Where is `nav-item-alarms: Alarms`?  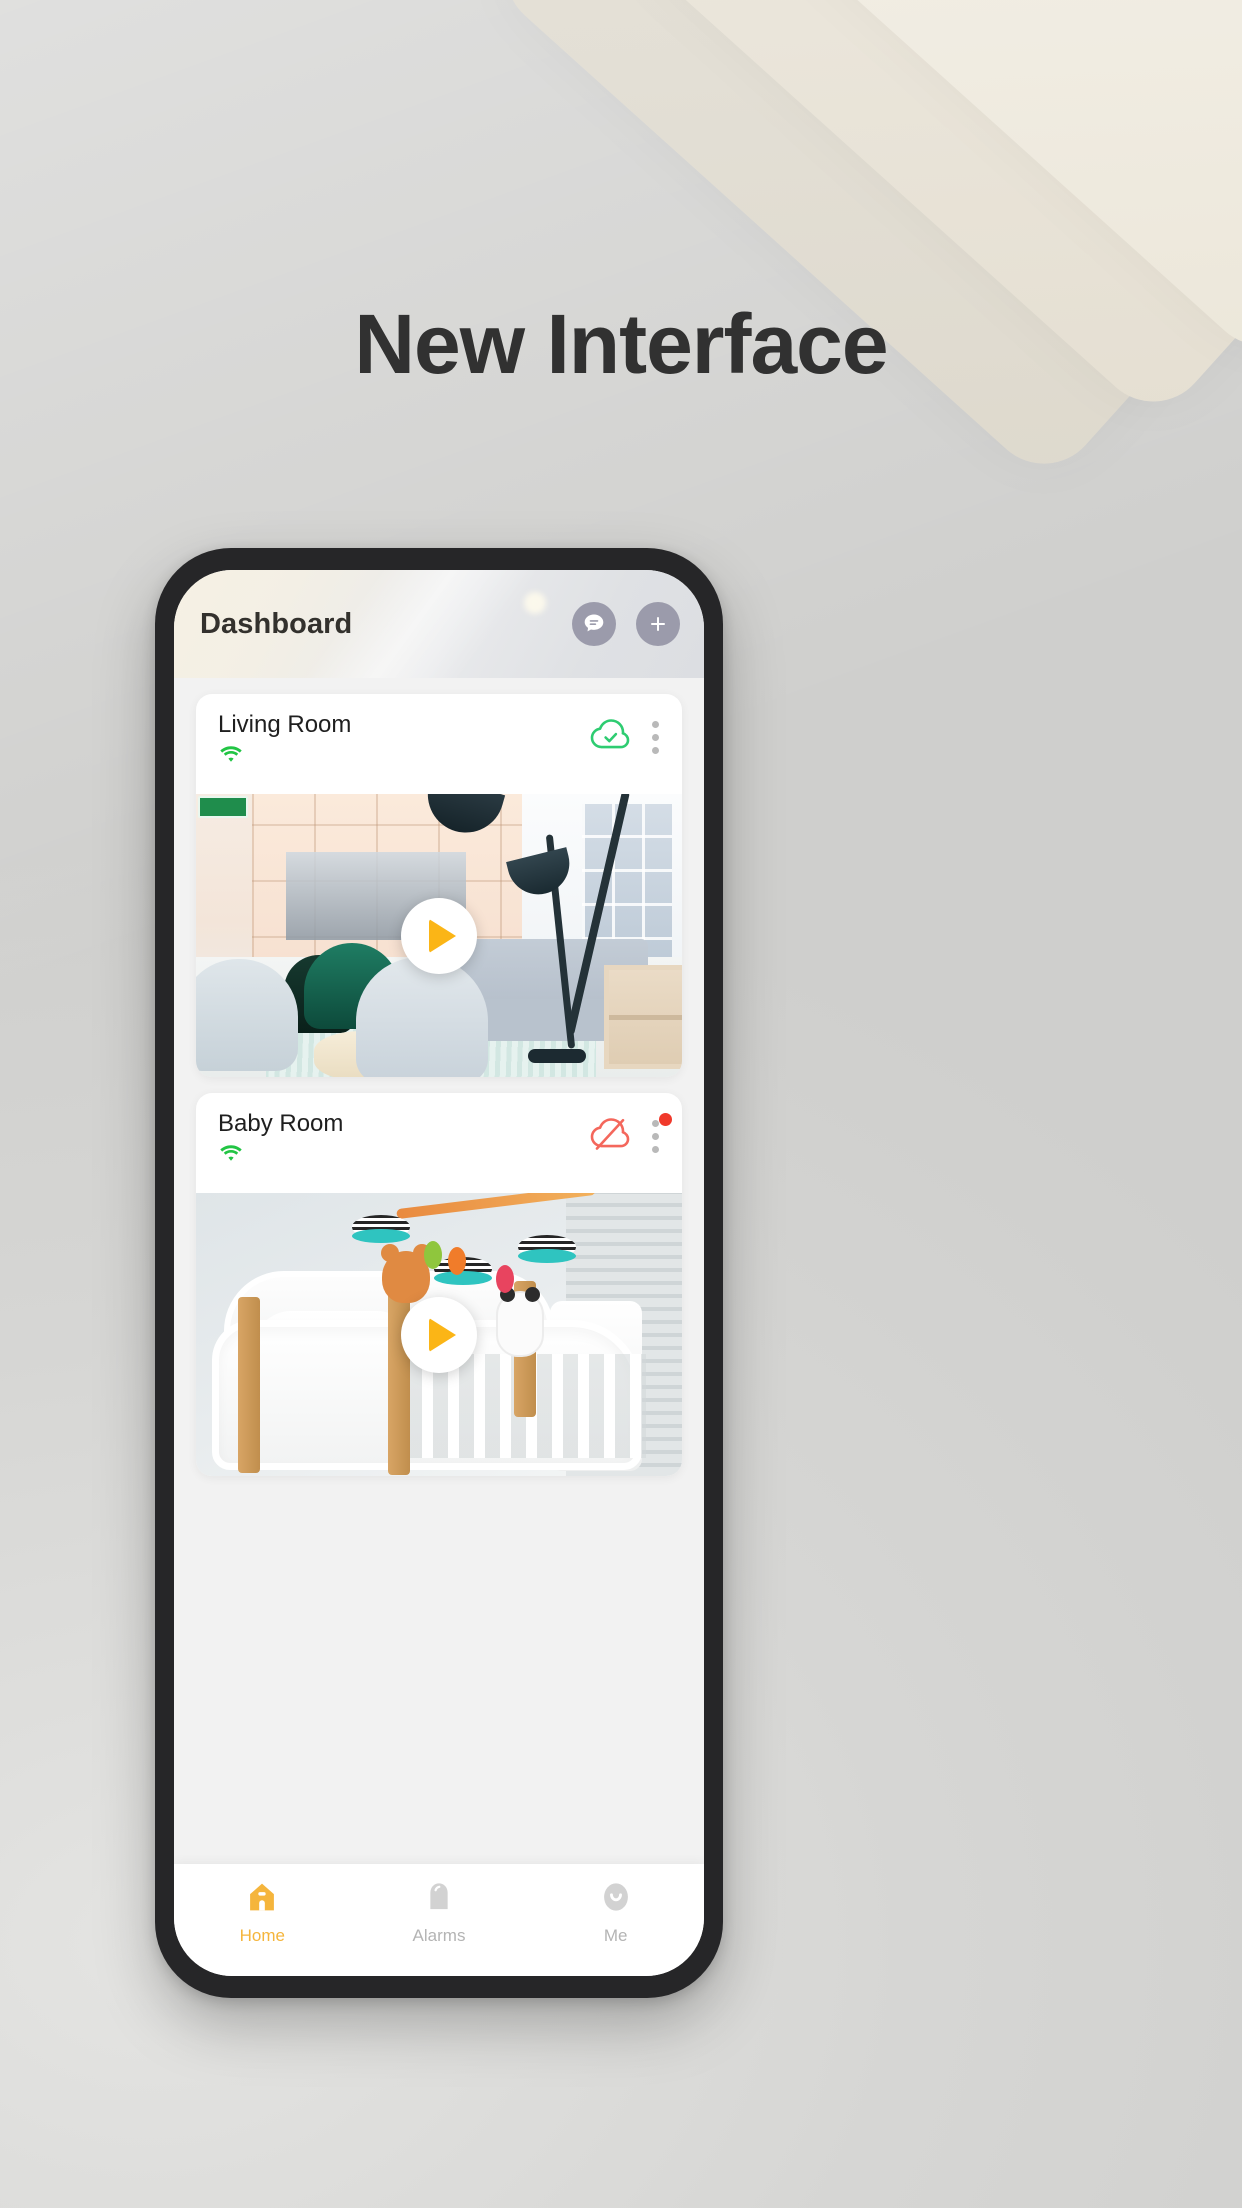
nav-item-alarms: Alarms is located at coordinates (439, 1913).